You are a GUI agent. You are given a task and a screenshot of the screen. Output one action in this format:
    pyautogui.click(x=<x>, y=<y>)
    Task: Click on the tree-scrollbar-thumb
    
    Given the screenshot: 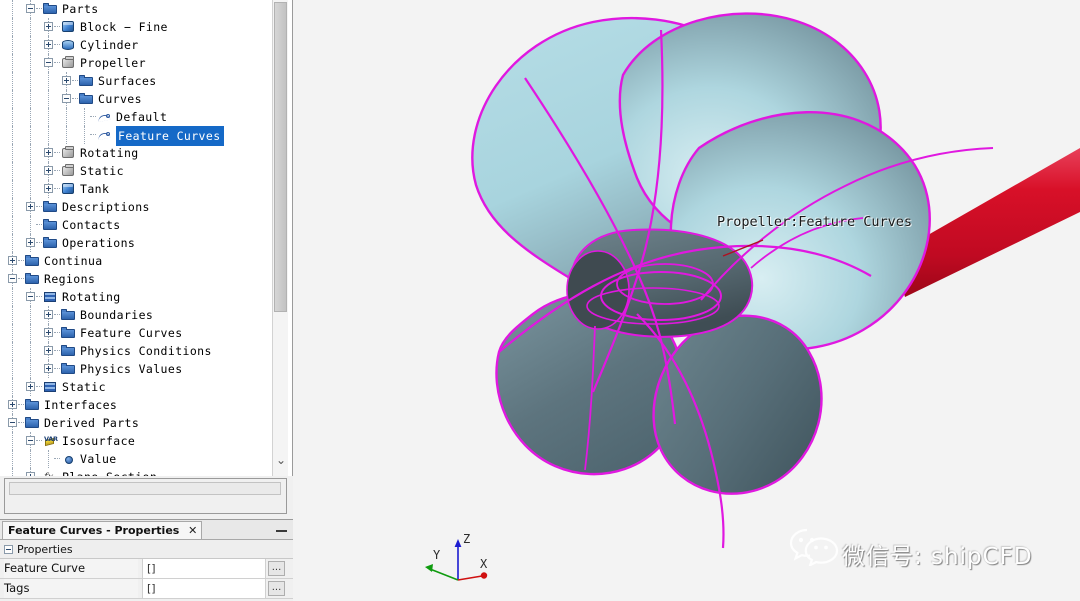 What is the action you would take?
    pyautogui.click(x=280, y=157)
    